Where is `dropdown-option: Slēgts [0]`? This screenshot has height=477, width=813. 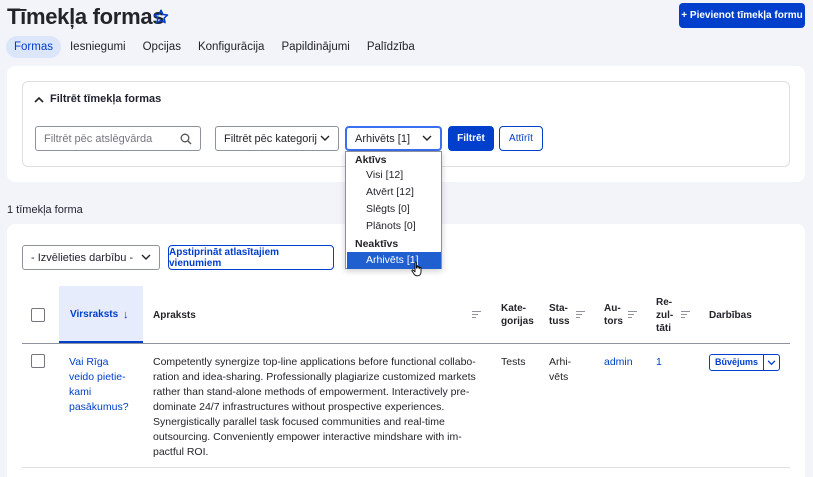
dropdown-option: Slēgts [0] is located at coordinates (394, 209).